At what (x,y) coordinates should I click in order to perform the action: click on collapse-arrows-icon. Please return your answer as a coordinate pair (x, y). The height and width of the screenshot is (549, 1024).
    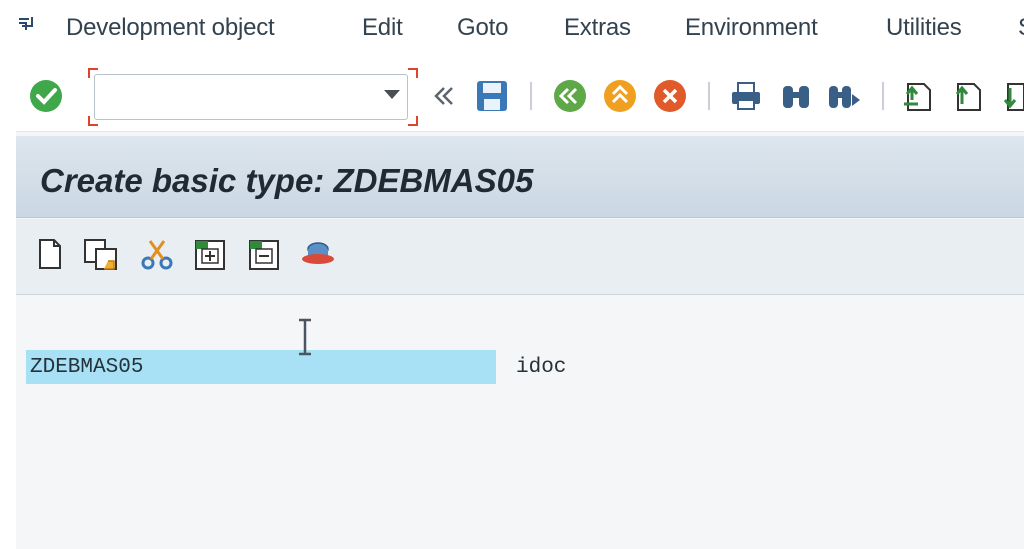
    Looking at the image, I should click on (444, 96).